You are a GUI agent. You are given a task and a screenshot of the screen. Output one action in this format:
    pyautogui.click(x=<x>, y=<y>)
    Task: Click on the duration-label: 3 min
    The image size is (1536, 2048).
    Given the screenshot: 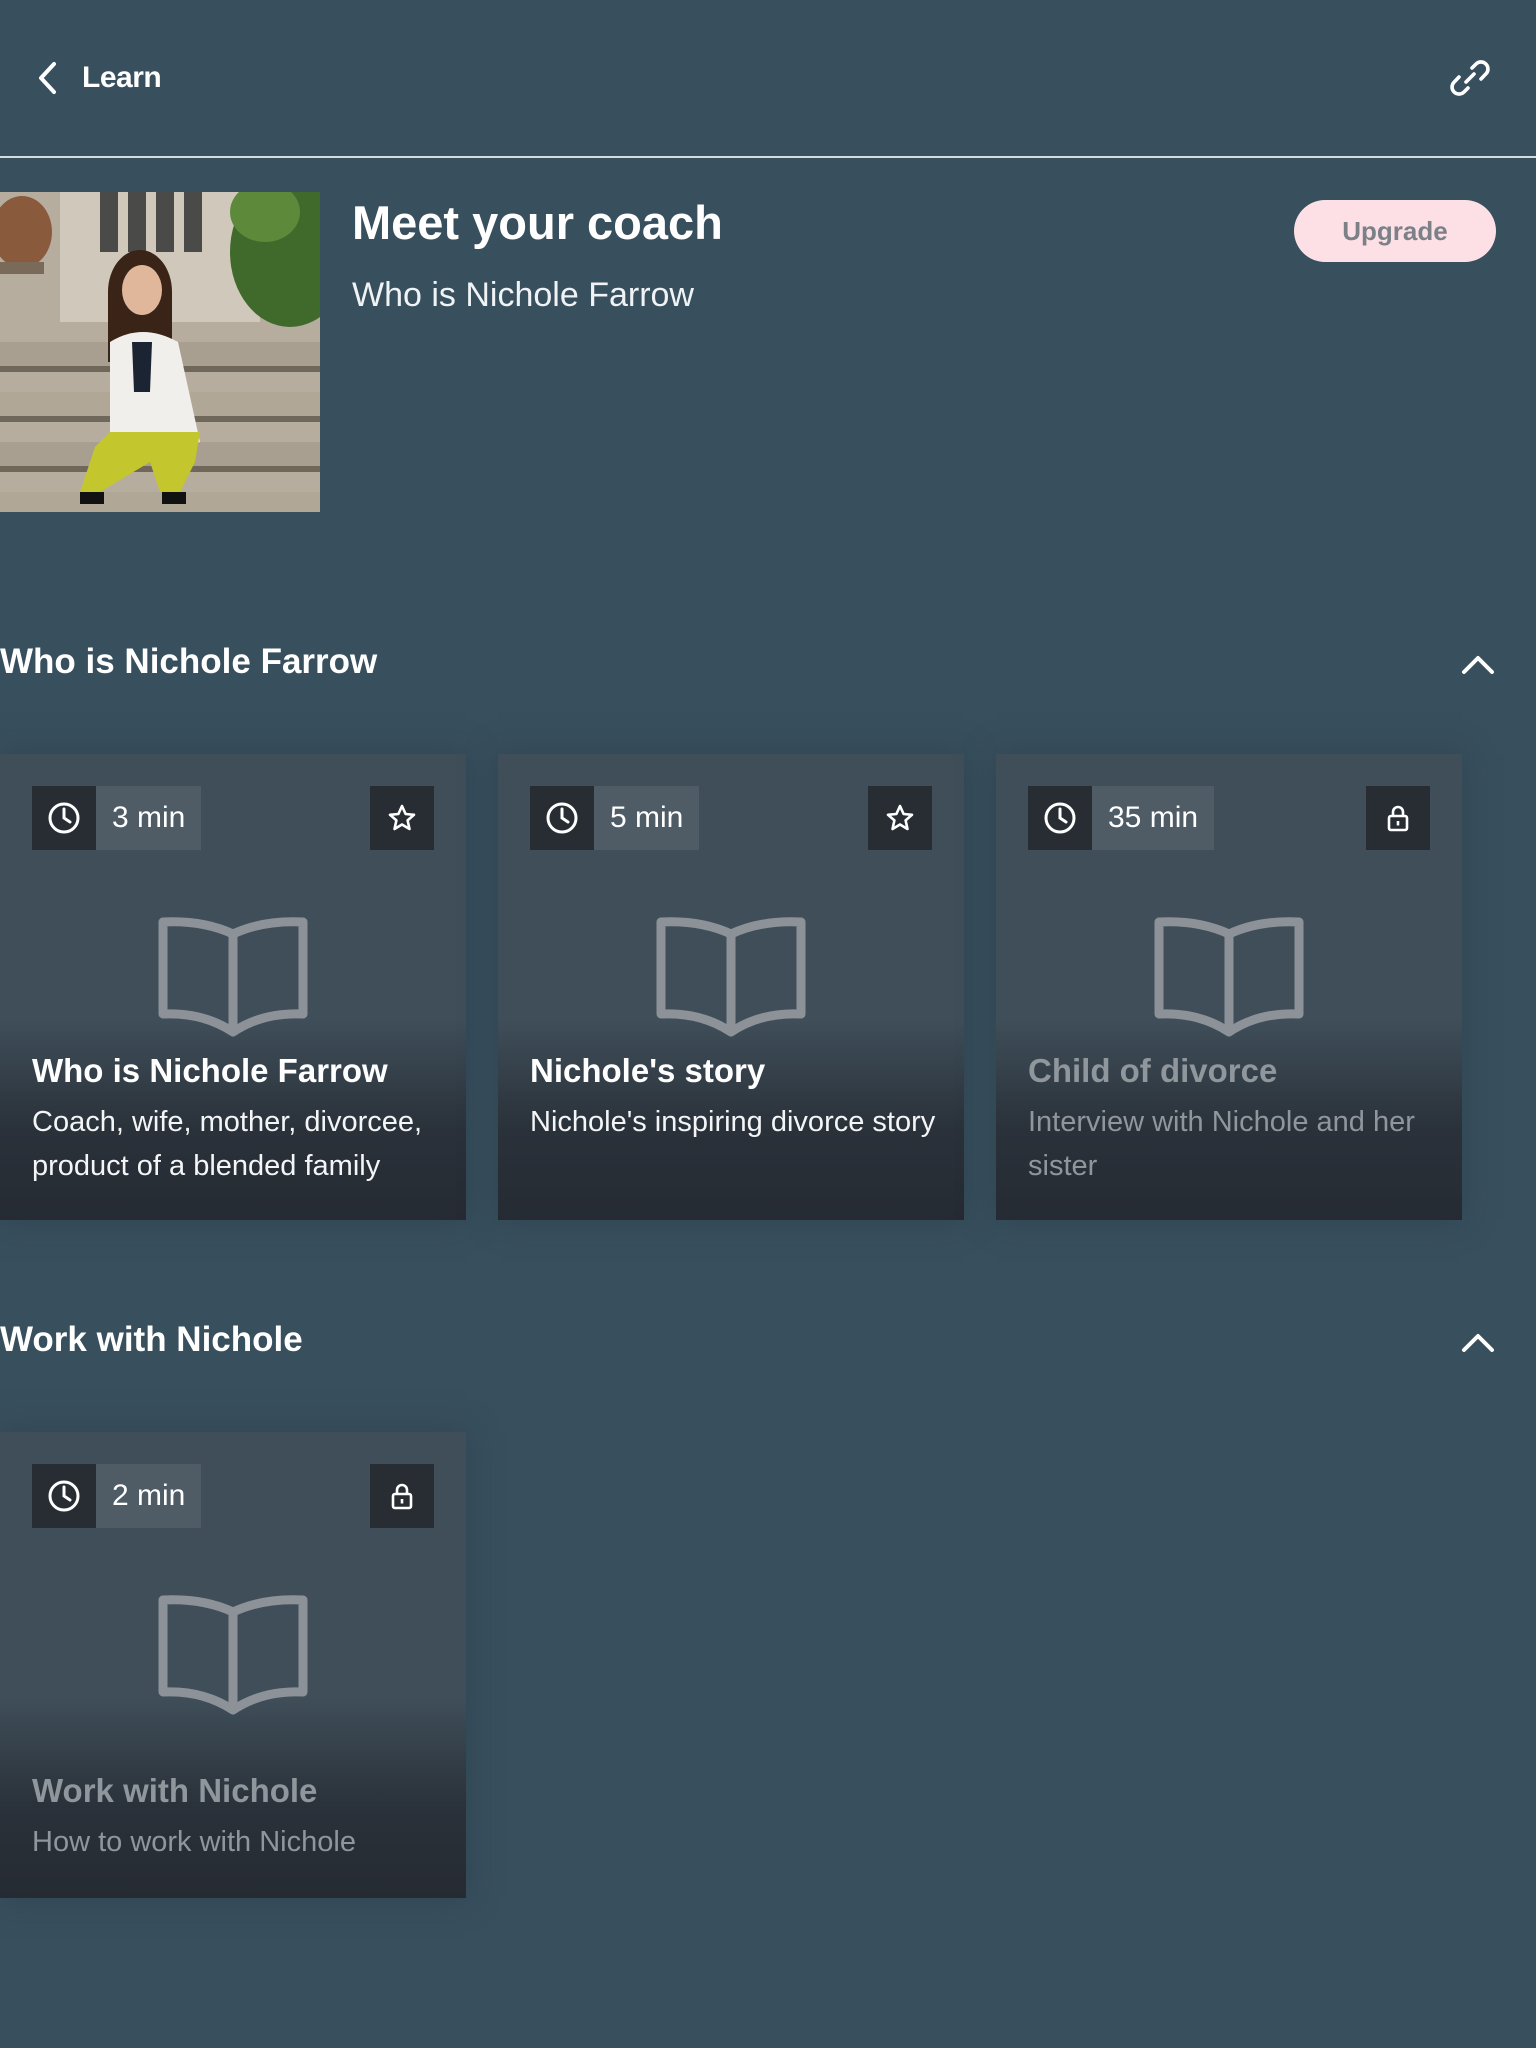 What is the action you would take?
    pyautogui.click(x=149, y=818)
    